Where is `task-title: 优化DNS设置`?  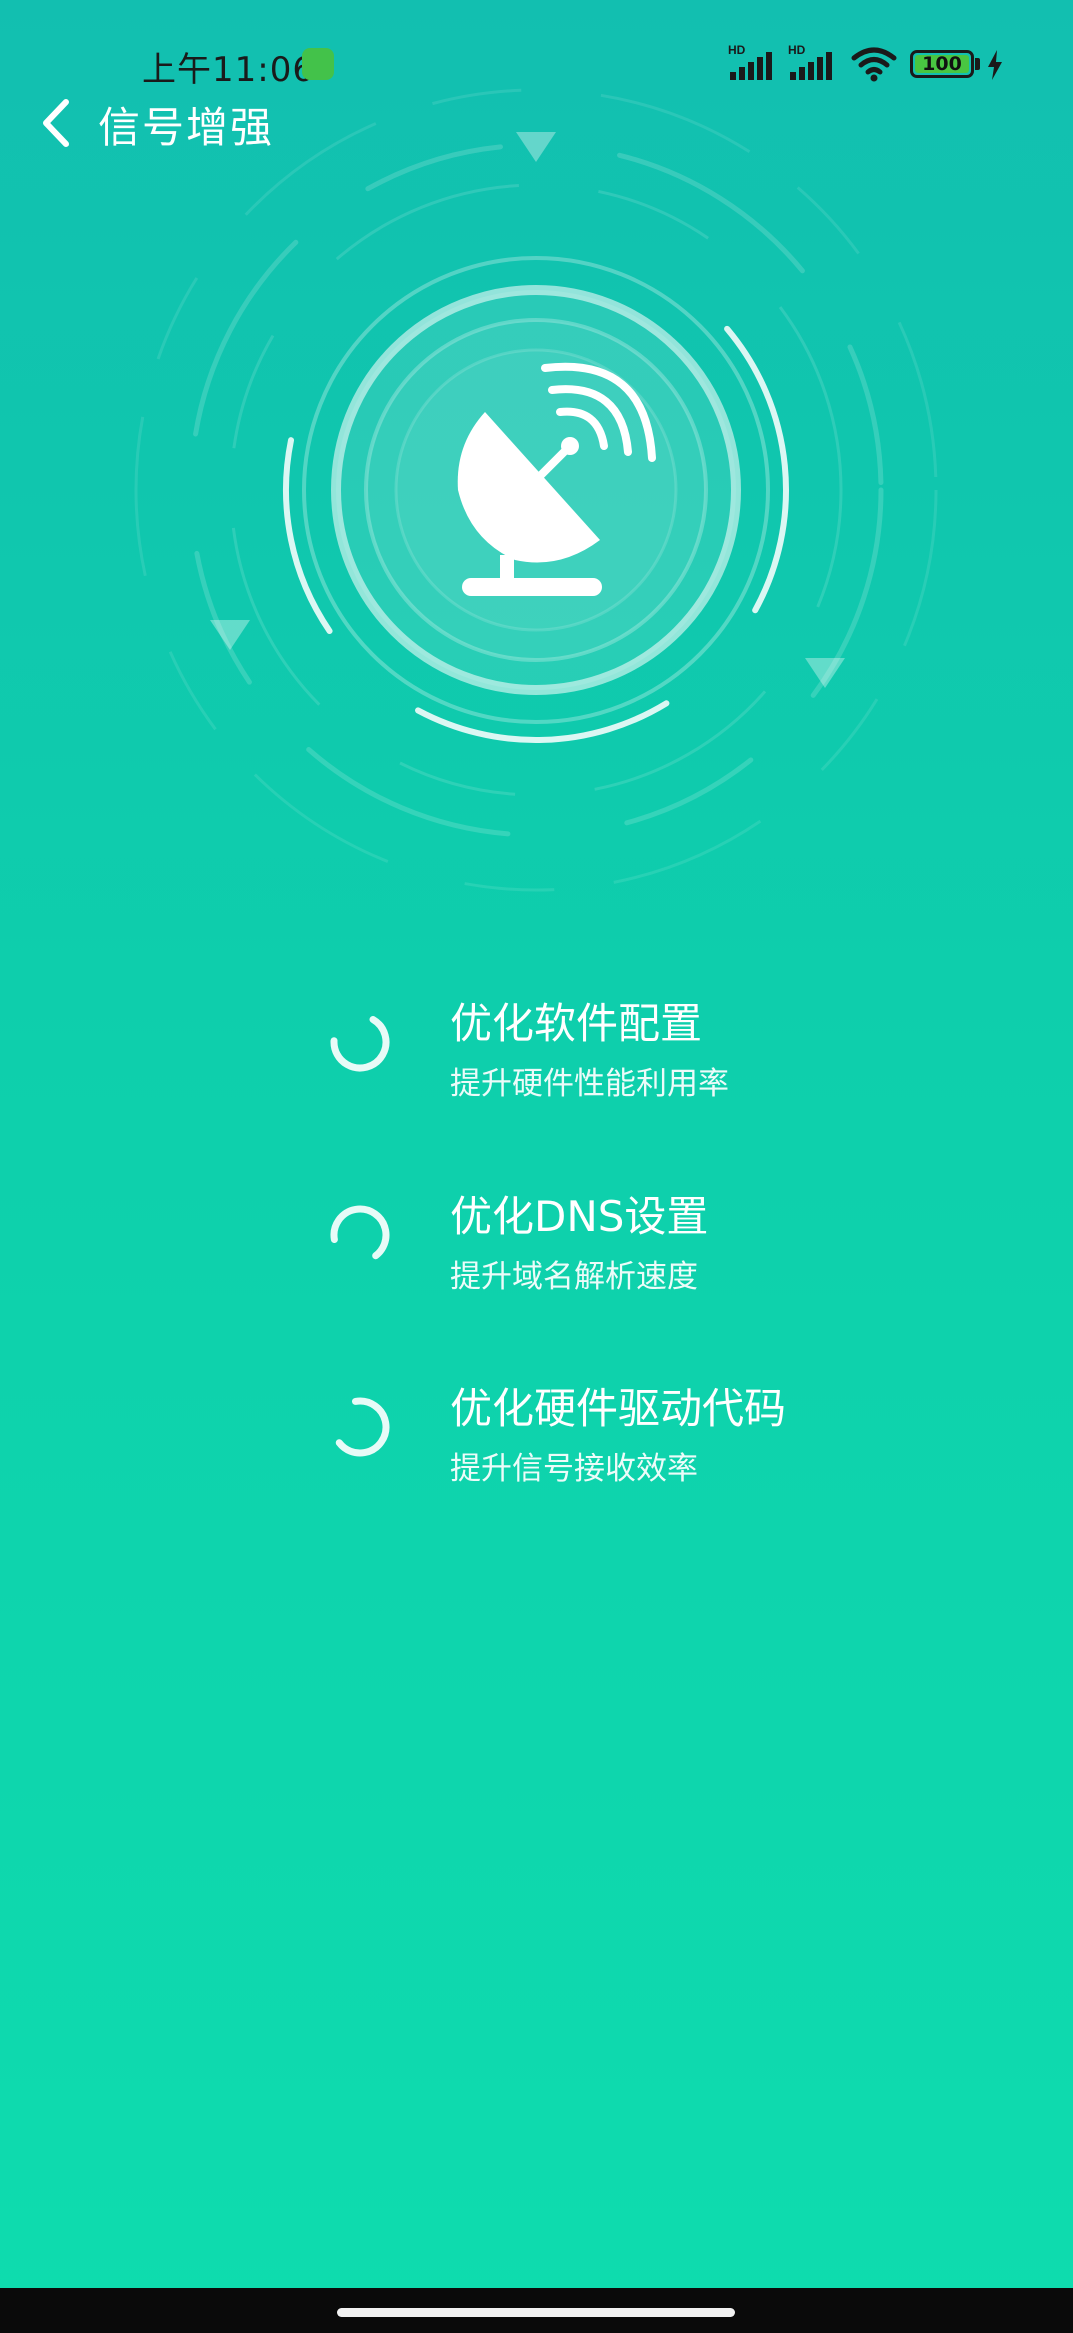 task-title: 优化DNS设置 is located at coordinates (579, 1216).